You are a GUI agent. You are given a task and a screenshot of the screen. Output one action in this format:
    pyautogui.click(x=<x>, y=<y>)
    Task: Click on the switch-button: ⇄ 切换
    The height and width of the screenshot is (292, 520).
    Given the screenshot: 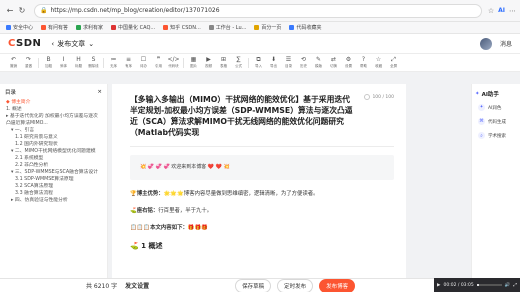 What is the action you would take?
    pyautogui.click(x=333, y=62)
    